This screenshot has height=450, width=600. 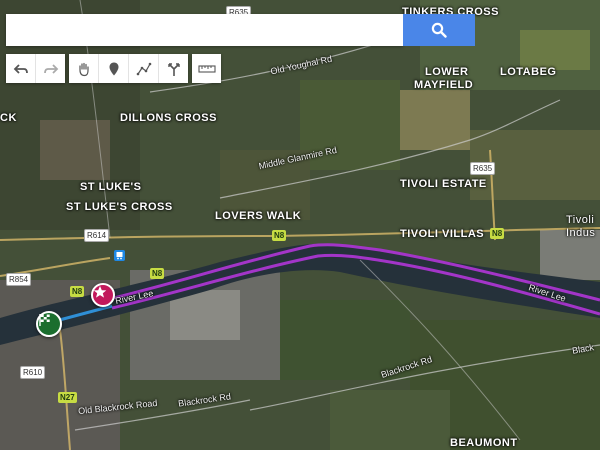 I want to click on road-shield-n27: N27, so click(x=67, y=397).